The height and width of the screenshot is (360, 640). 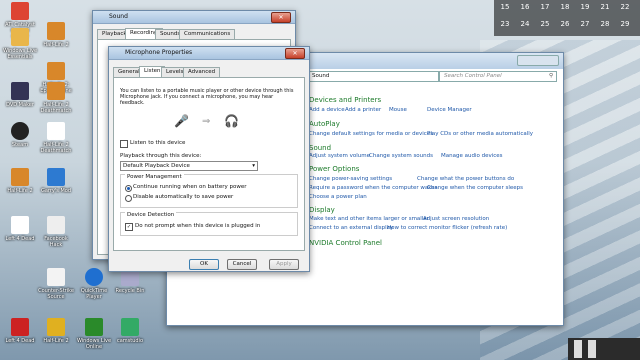 I want to click on cancel-button: Cancel, so click(x=242, y=264).